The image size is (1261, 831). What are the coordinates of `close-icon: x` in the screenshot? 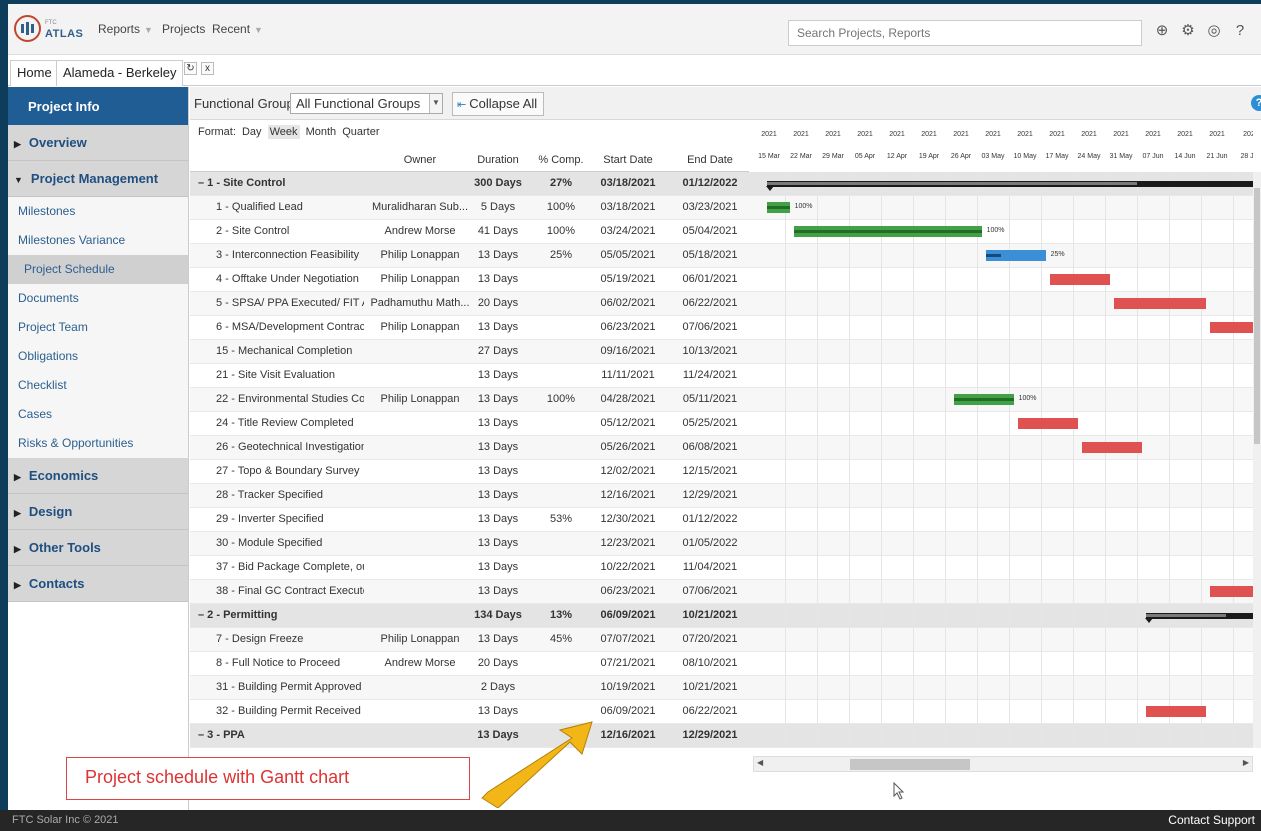 It's located at (207, 68).